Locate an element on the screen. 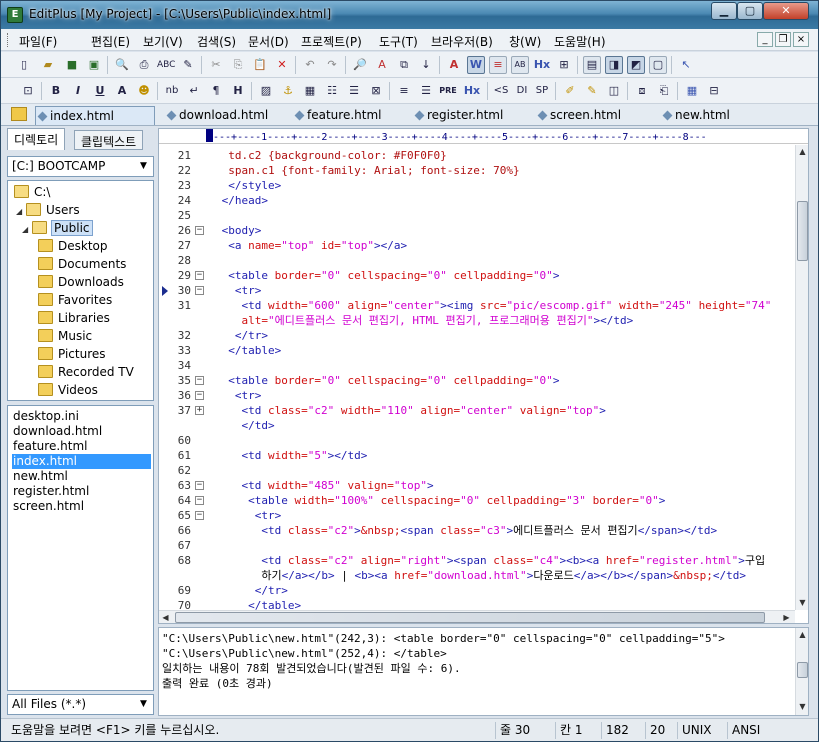  script-icon: ✐ is located at coordinates (570, 91).